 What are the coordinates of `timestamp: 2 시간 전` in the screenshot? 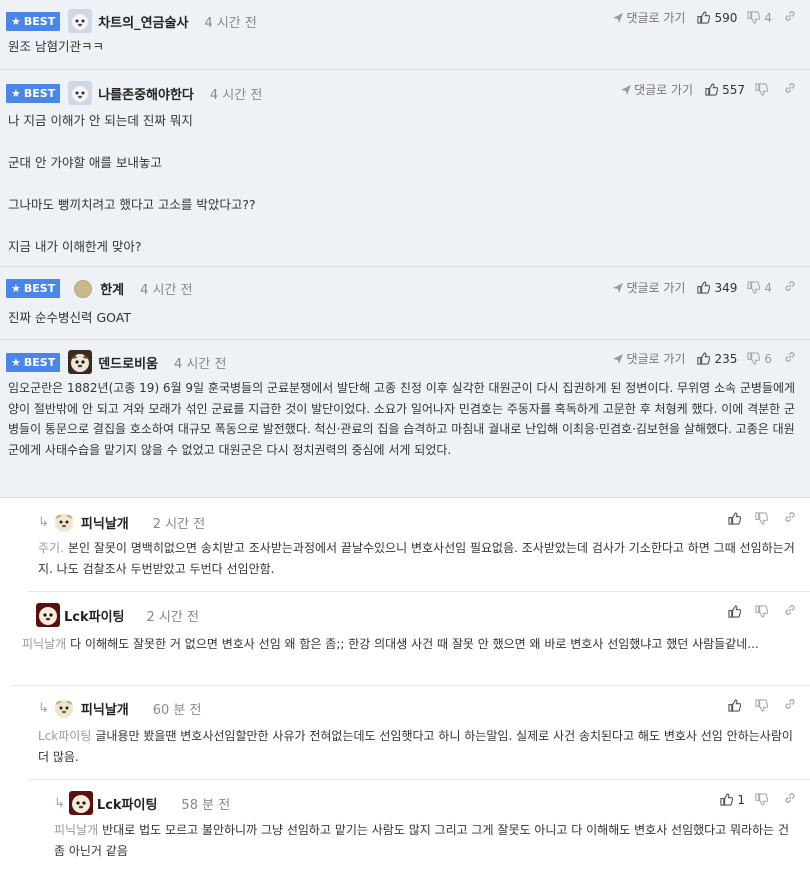 It's located at (179, 524).